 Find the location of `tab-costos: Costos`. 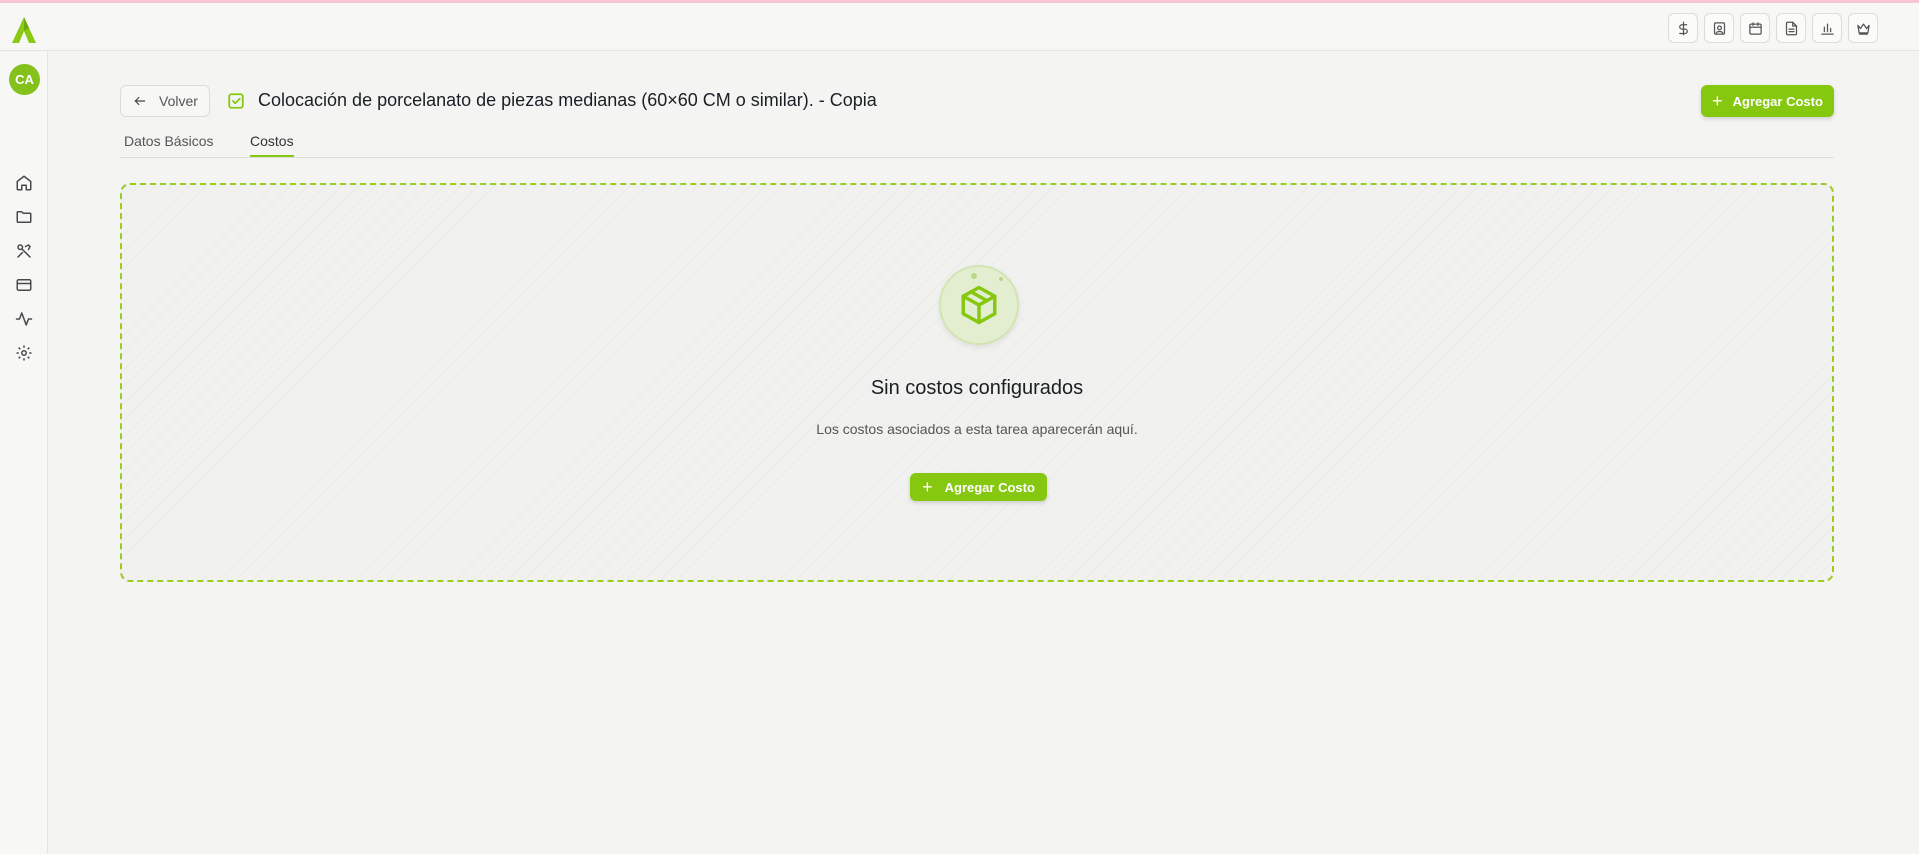

tab-costos: Costos is located at coordinates (272, 145).